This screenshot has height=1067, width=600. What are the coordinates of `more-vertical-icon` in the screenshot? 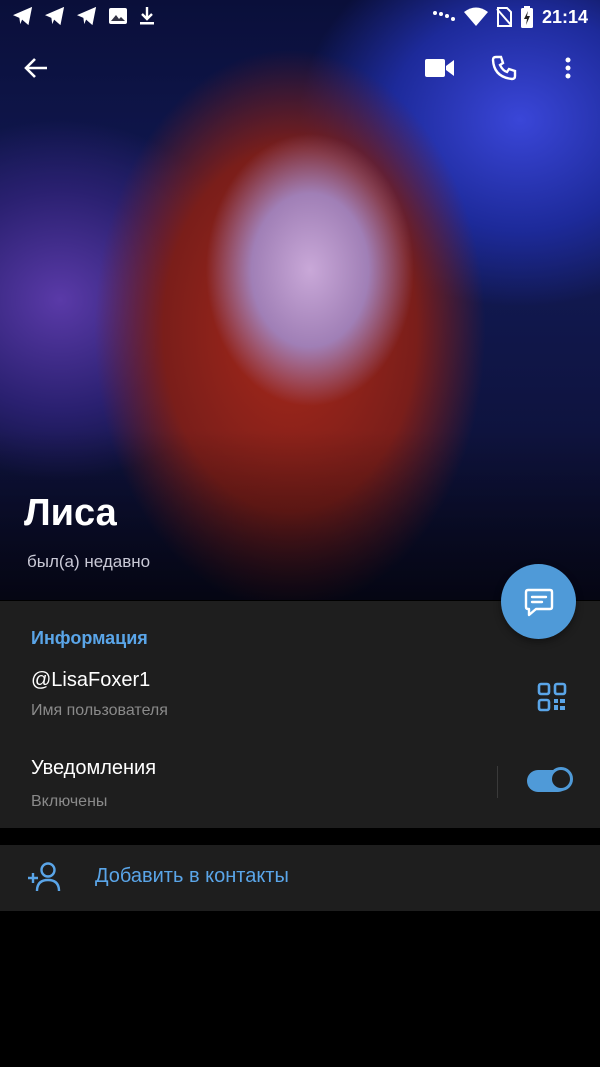 It's located at (568, 68).